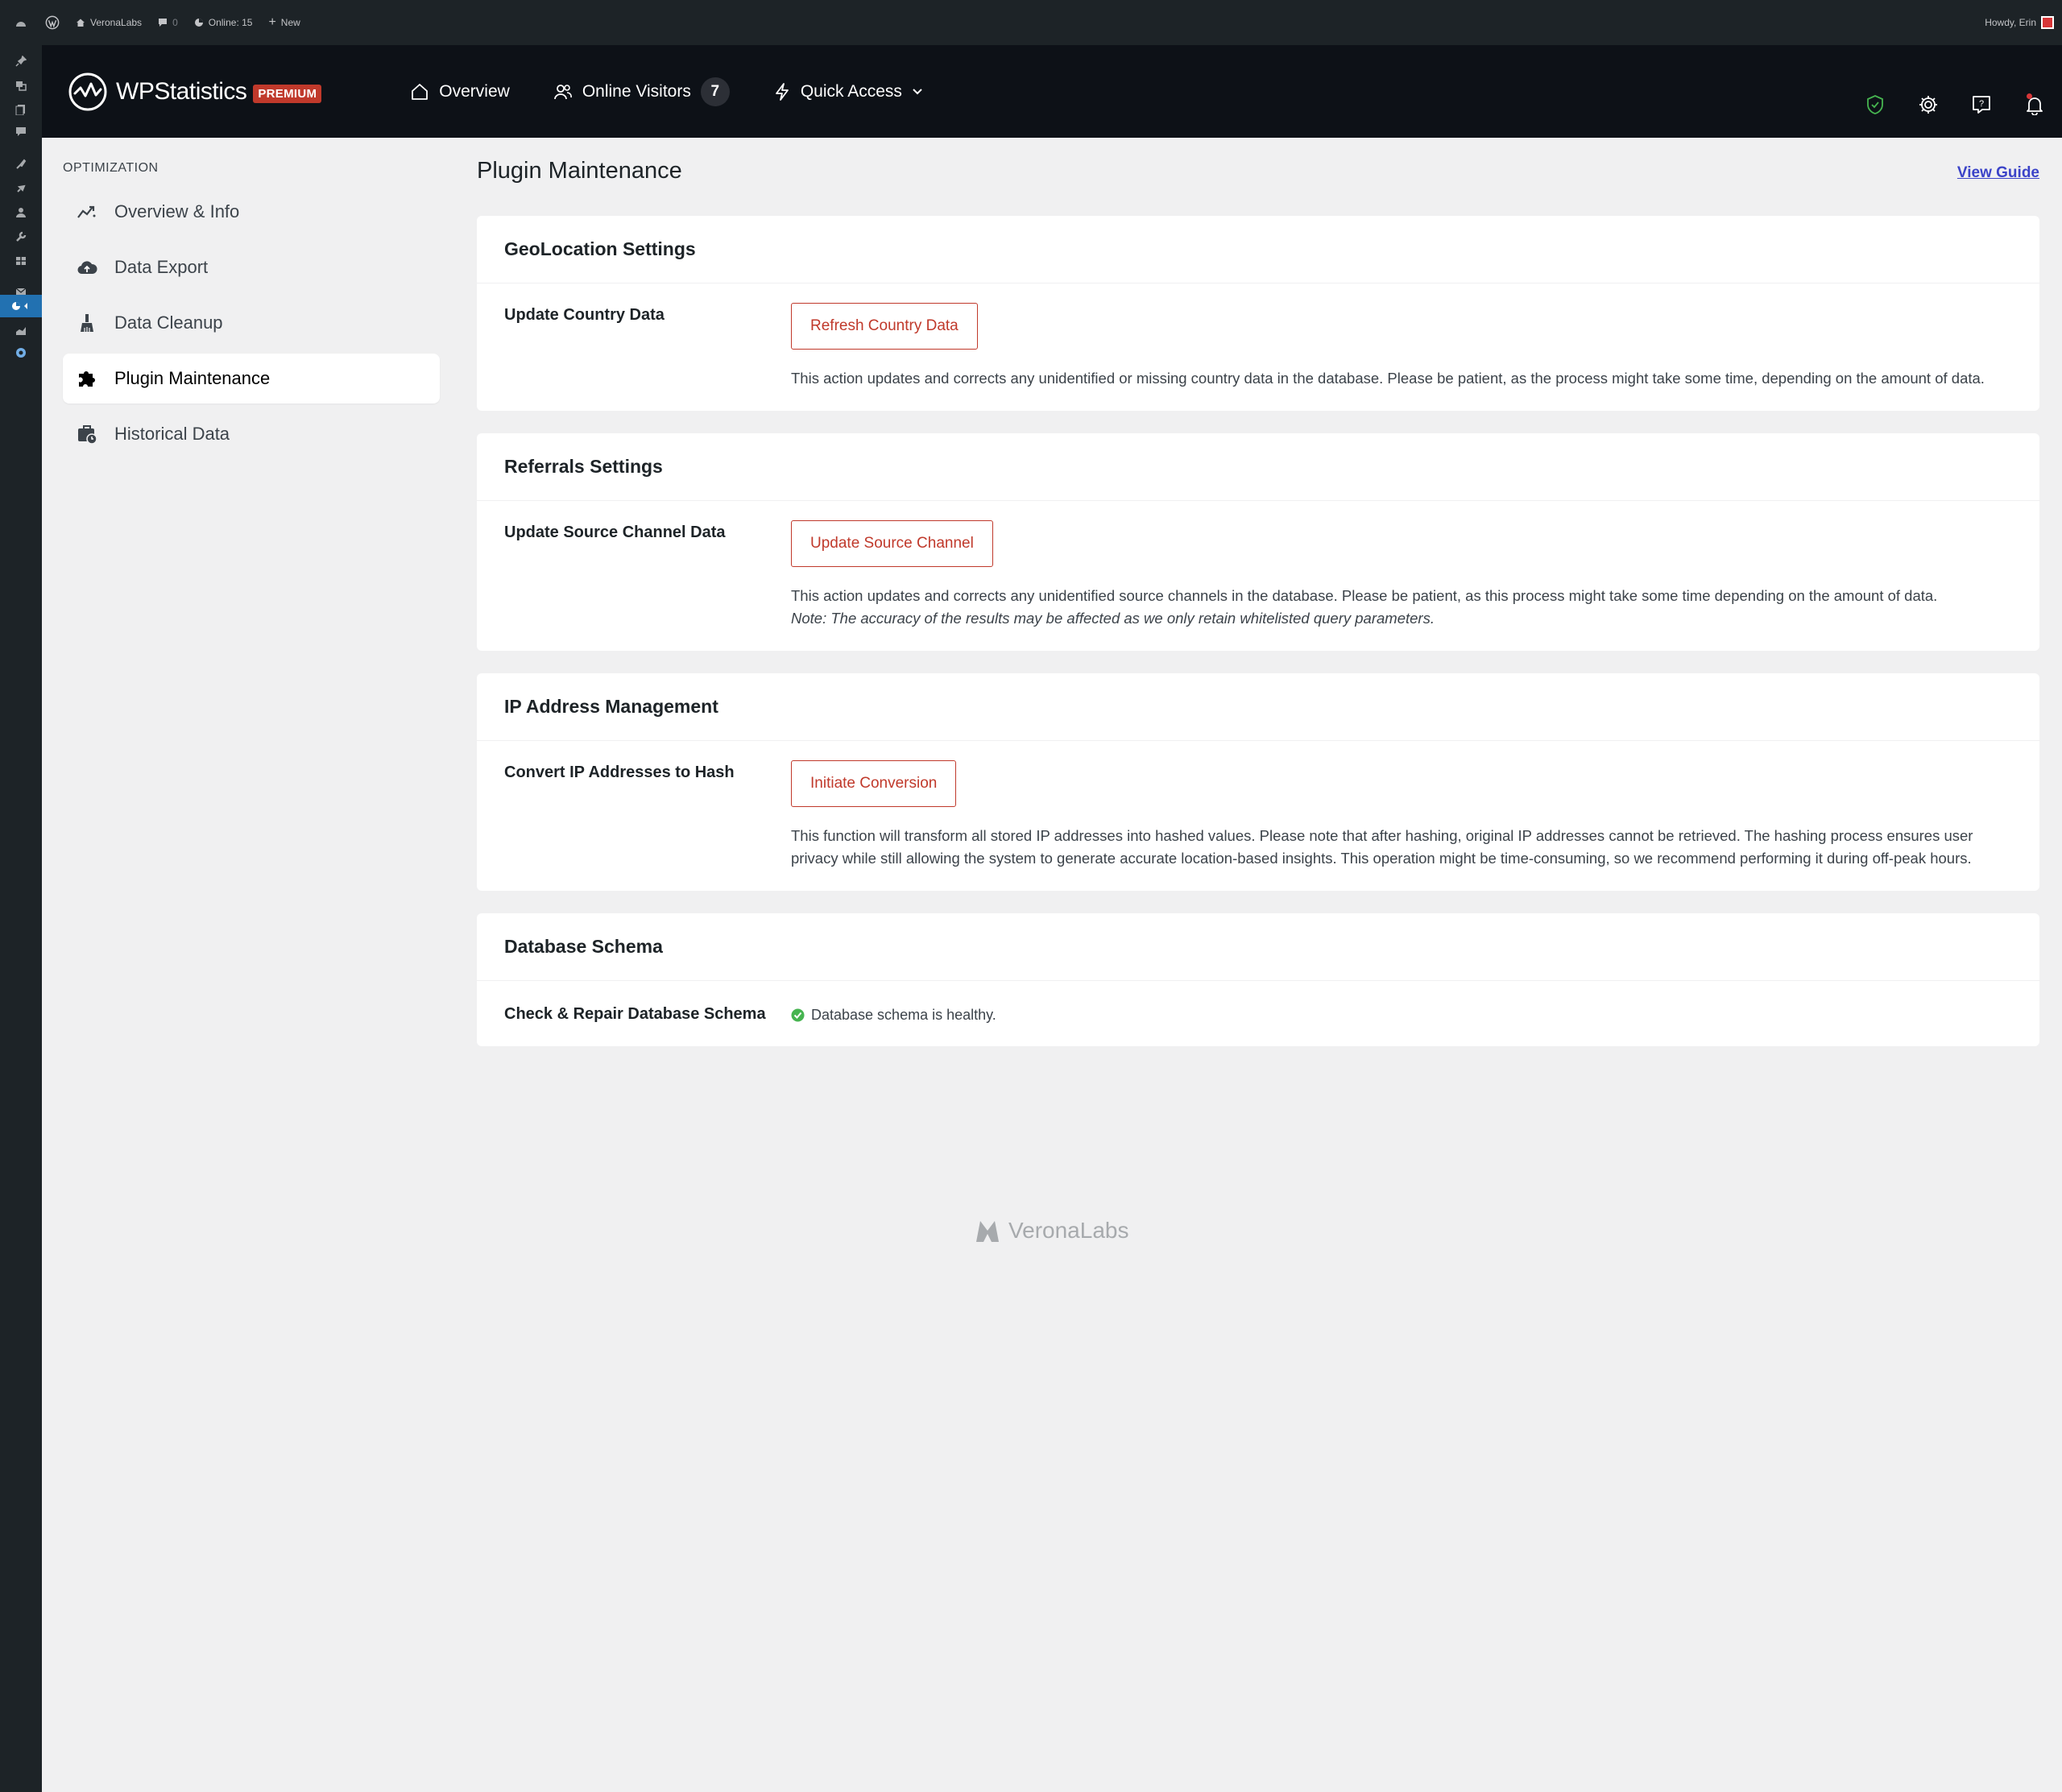 Image resolution: width=2062 pixels, height=1792 pixels. Describe the element at coordinates (251, 323) in the screenshot. I see `sidebar-item-data-cleanup: Data Cleanup` at that location.